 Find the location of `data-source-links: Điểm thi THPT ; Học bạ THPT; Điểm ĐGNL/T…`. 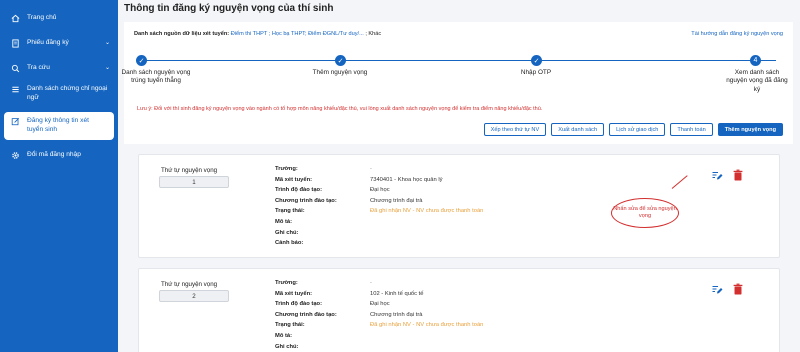

data-source-links: Điểm thi THPT ; Học bạ THPT; Điểm ĐGNL/T… is located at coordinates (297, 34).